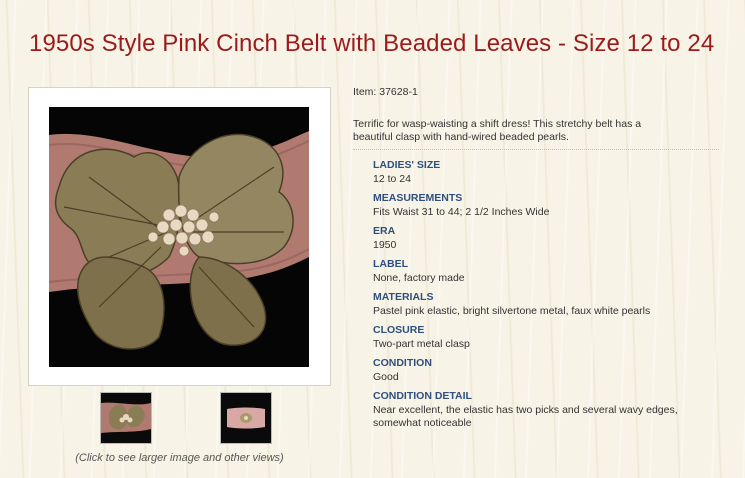  Describe the element at coordinates (418, 198) in the screenshot. I see `spec-label: MEASUREMENTS` at that location.